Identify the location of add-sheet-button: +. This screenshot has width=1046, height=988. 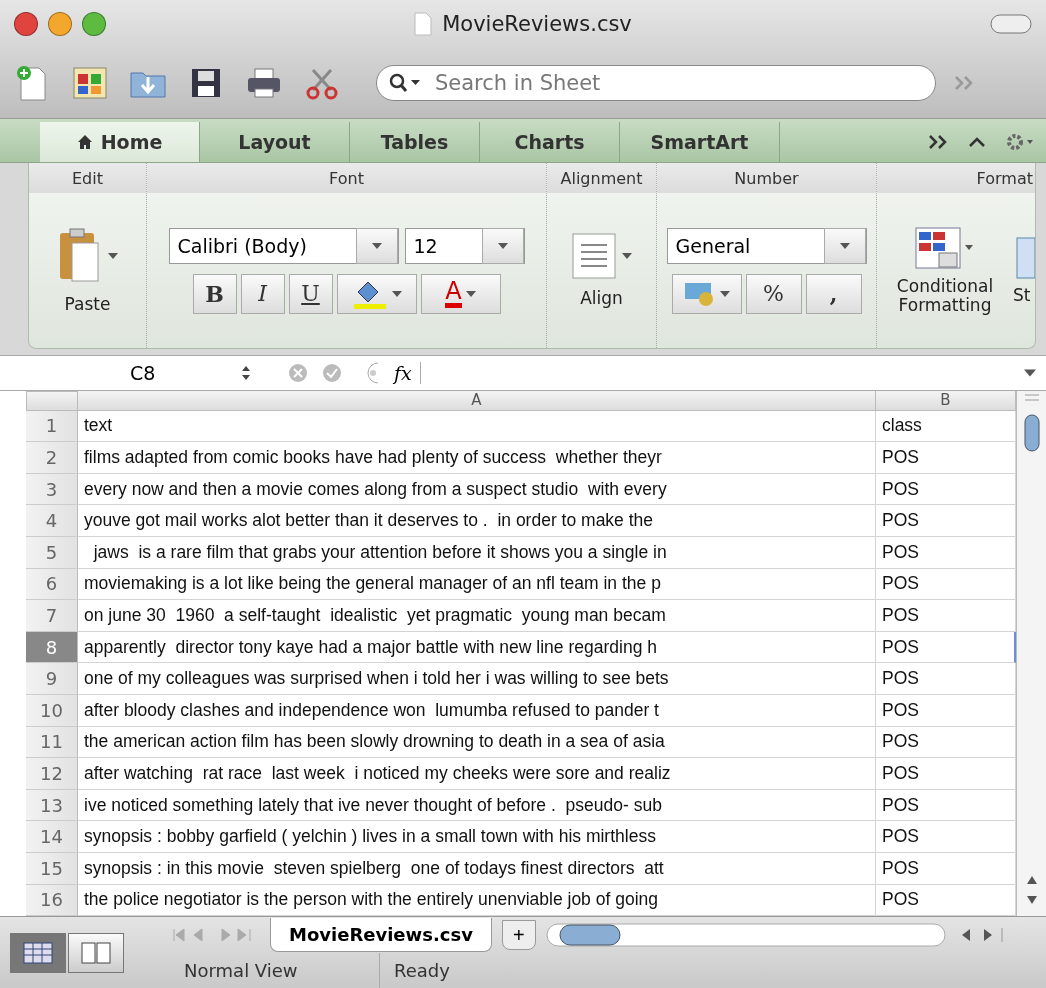
(518, 935).